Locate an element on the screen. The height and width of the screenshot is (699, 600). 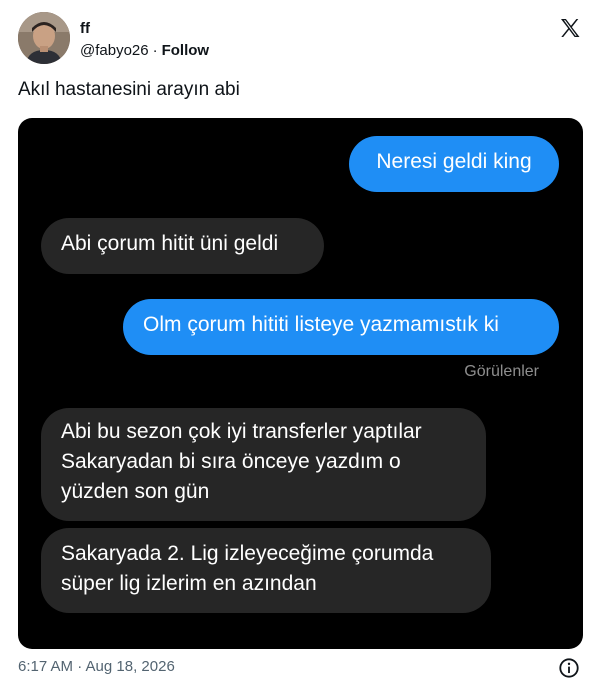
message-line: Neresi geldi king is located at coordinates (454, 161).